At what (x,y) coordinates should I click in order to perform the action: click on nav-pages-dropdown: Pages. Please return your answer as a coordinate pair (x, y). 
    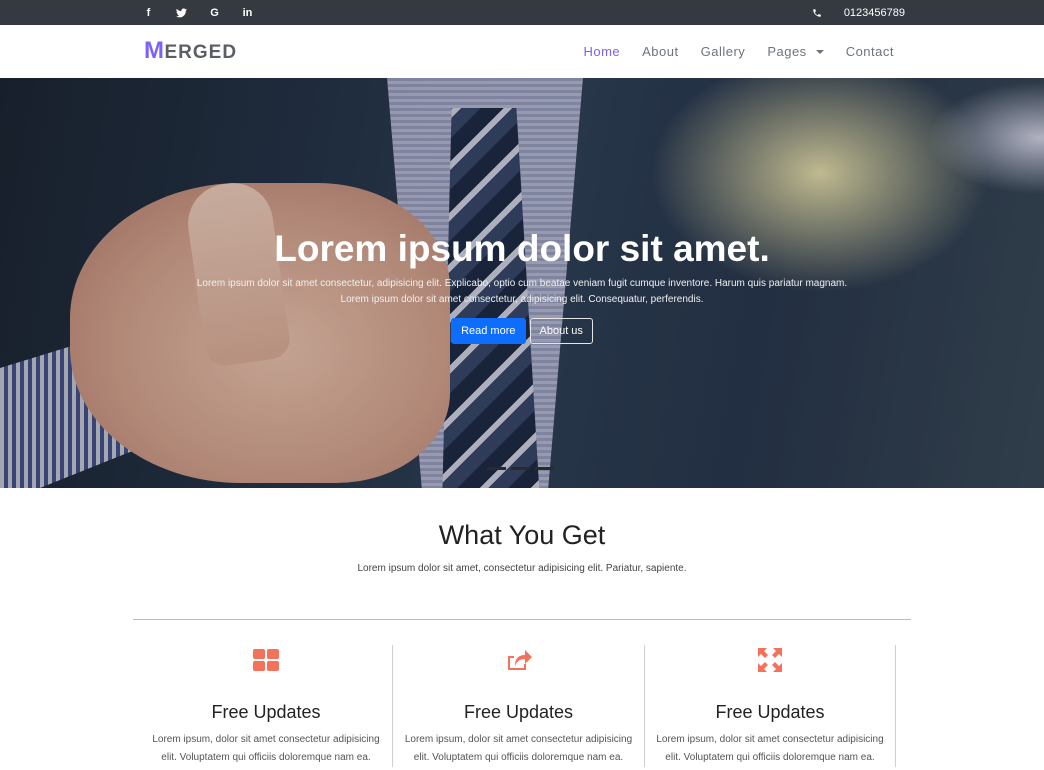
    Looking at the image, I should click on (795, 51).